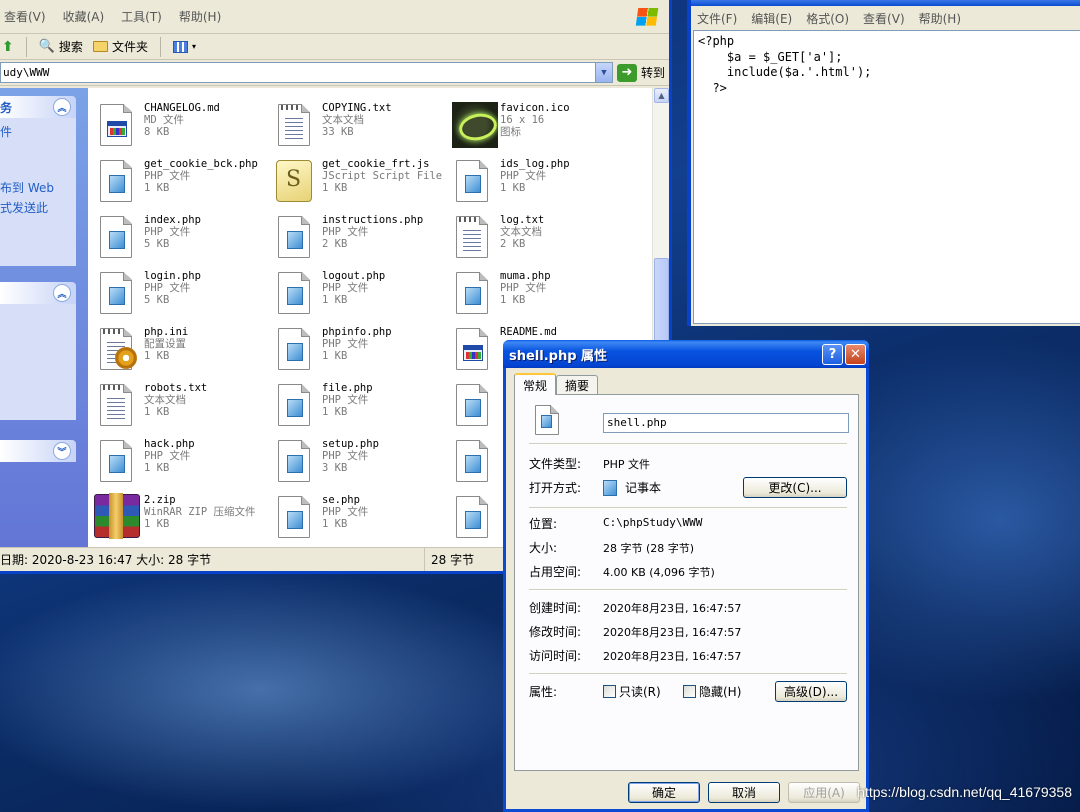  What do you see at coordinates (855, 354) in the screenshot?
I see `close-button: ✕` at bounding box center [855, 354].